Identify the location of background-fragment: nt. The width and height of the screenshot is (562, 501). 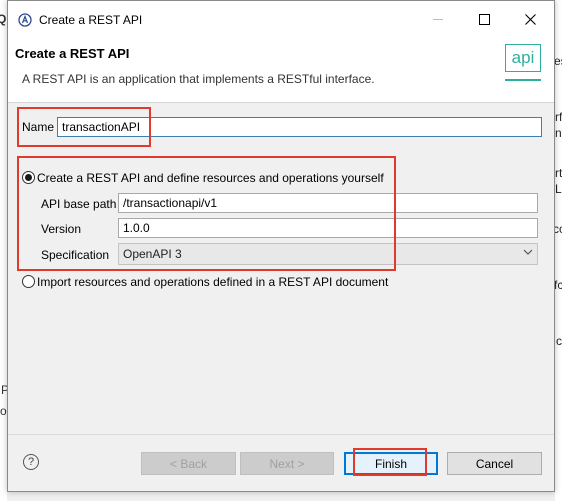
(558, 133).